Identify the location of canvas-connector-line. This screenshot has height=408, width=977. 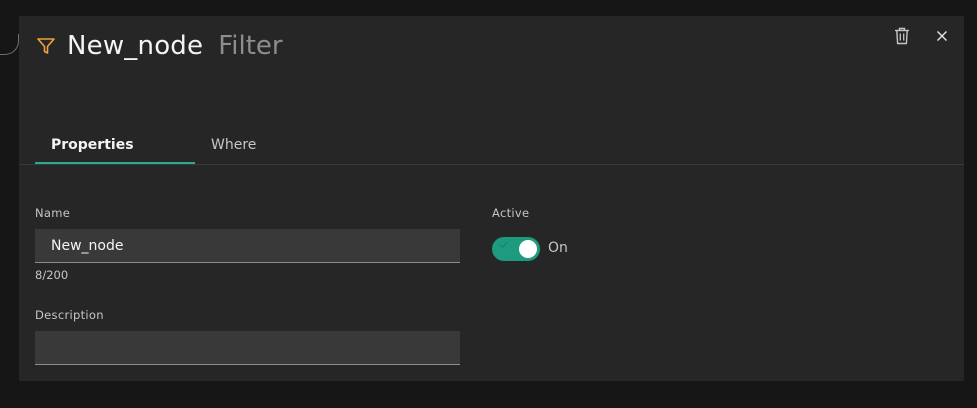
(9, 44).